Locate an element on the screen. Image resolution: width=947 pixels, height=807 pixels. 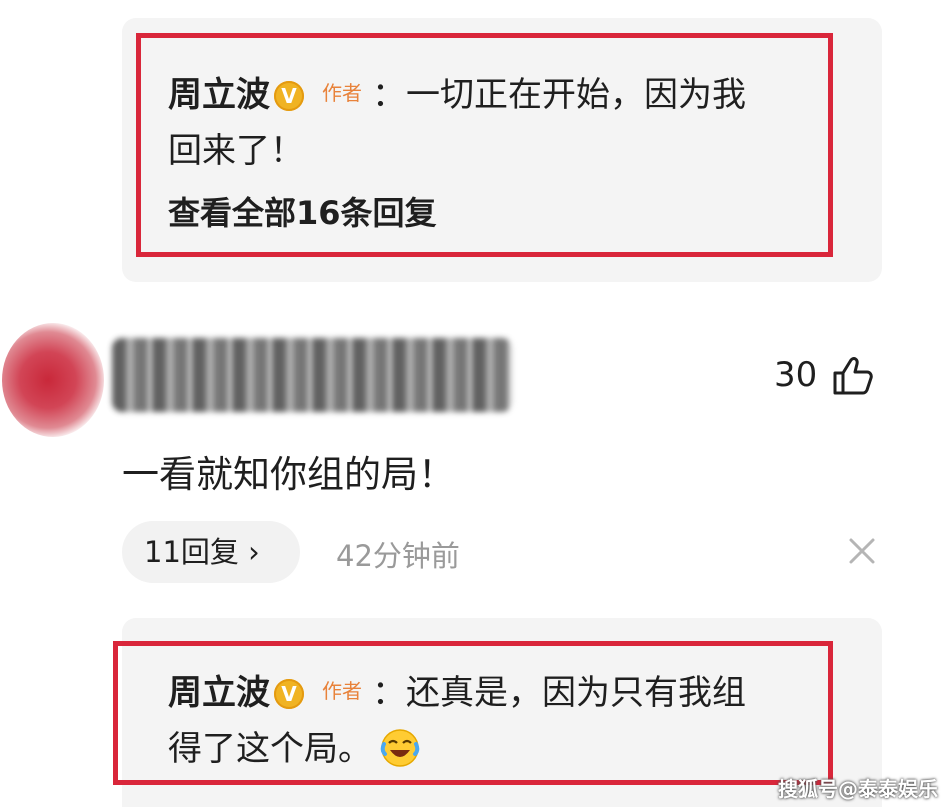
watermark: 搜狐号@泰泰娱乐 is located at coordinates (858, 789).